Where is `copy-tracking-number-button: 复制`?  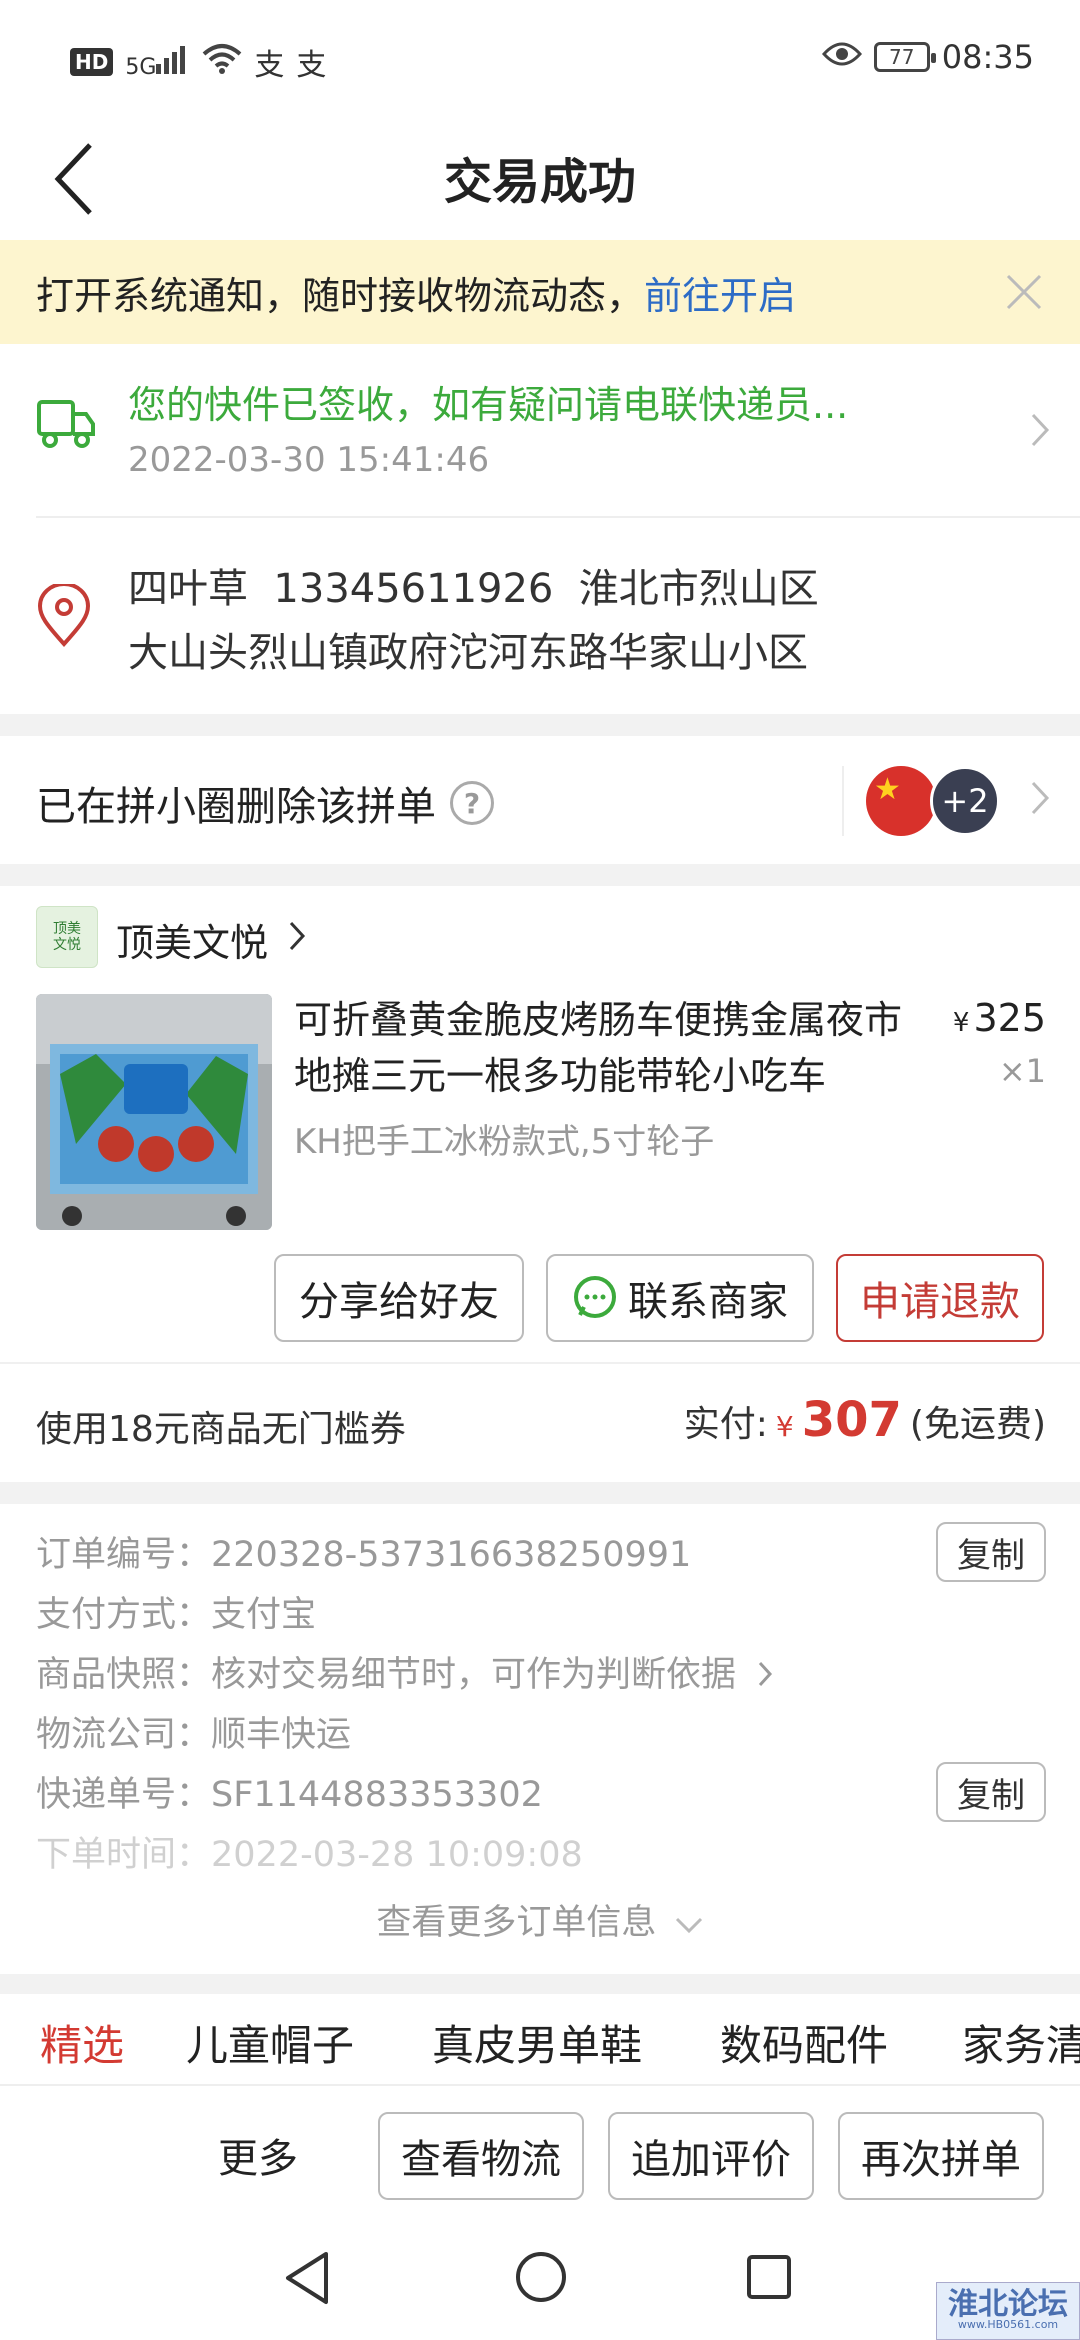
copy-tracking-number-button: 复制 is located at coordinates (991, 1792).